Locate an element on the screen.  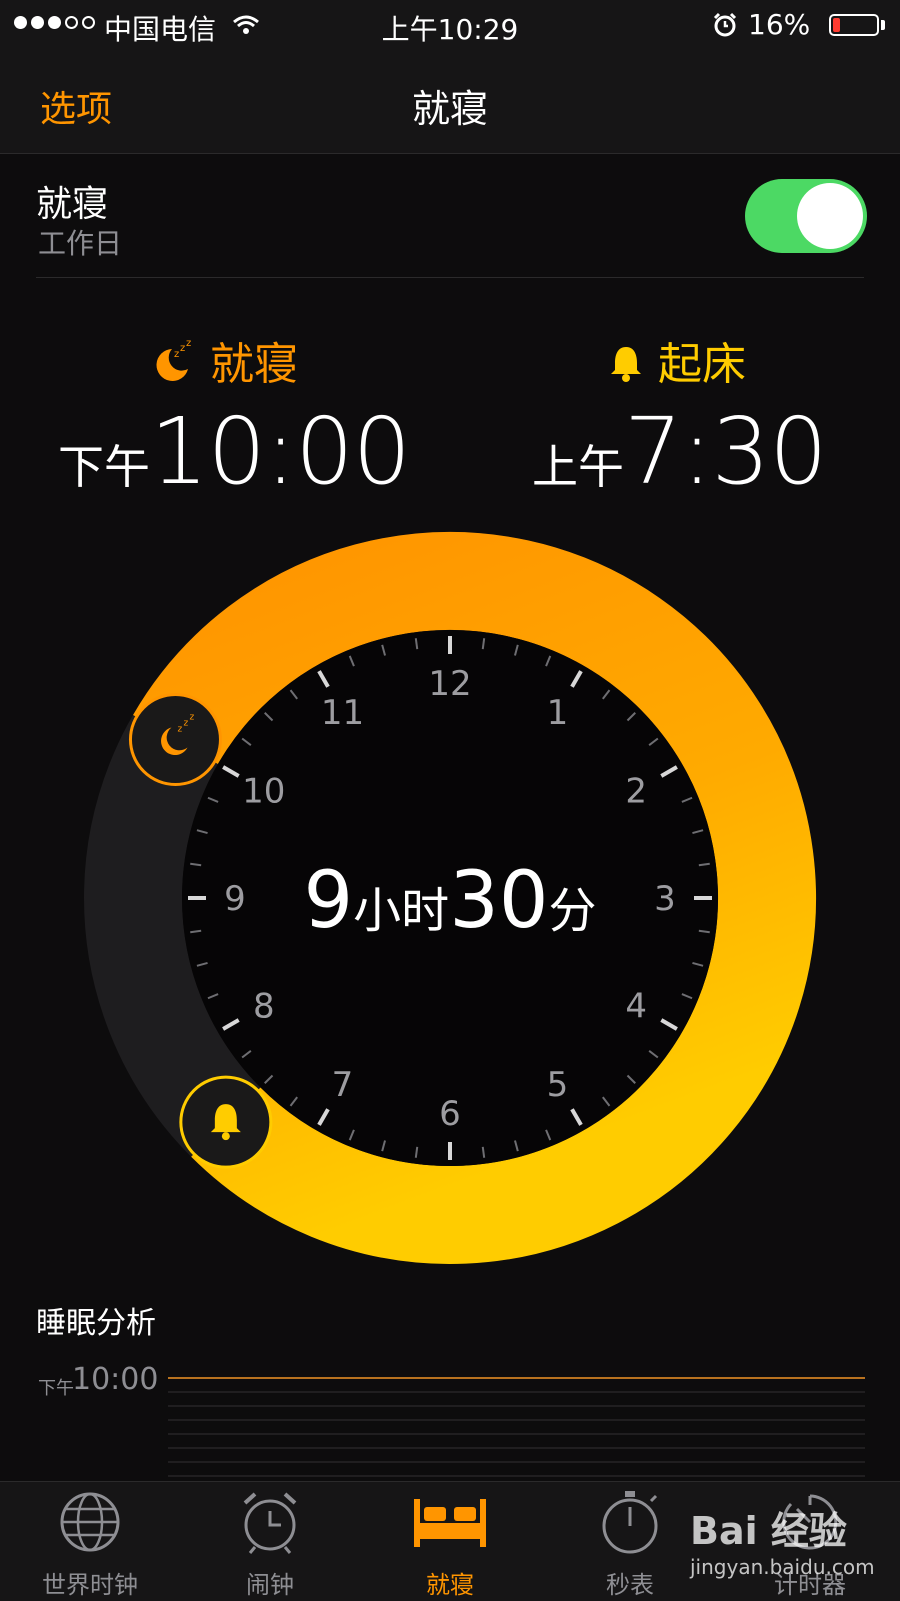
baidu-watermark: Bai 经验 jingyan.baidu.com is located at coordinates (782, 1539).